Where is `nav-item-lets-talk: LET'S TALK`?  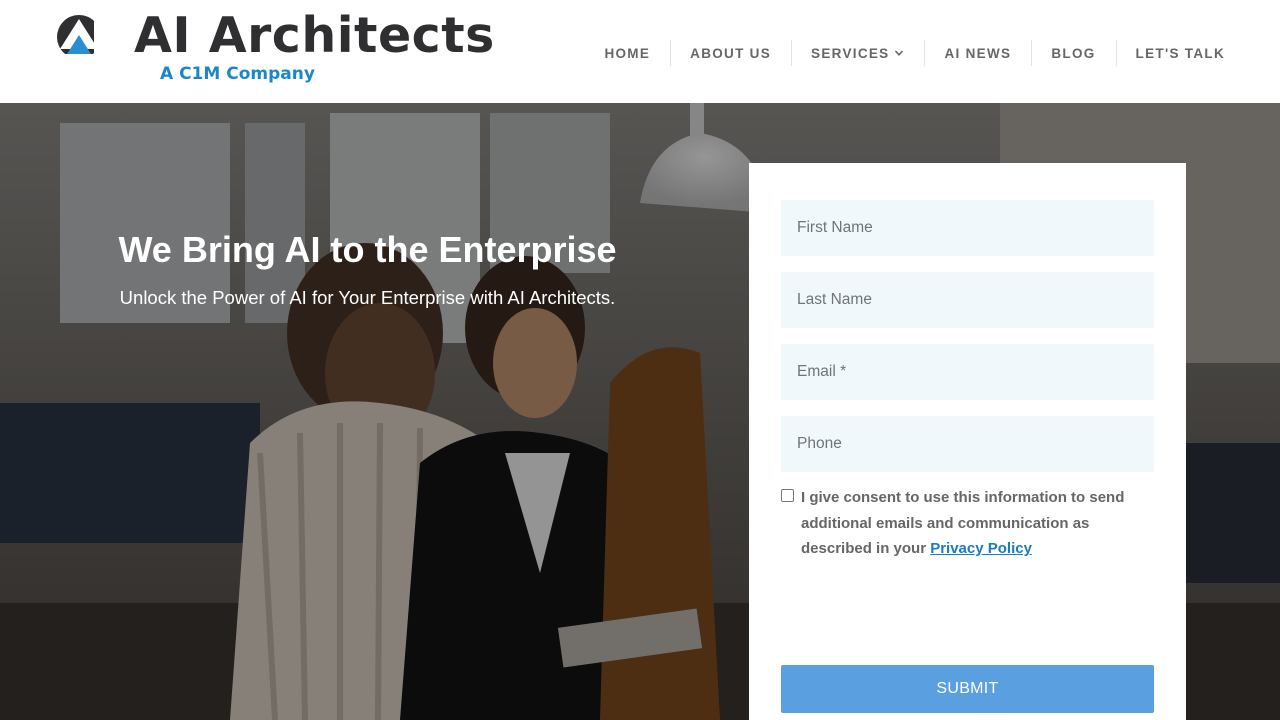 nav-item-lets-talk: LET'S TALK is located at coordinates (1170, 53).